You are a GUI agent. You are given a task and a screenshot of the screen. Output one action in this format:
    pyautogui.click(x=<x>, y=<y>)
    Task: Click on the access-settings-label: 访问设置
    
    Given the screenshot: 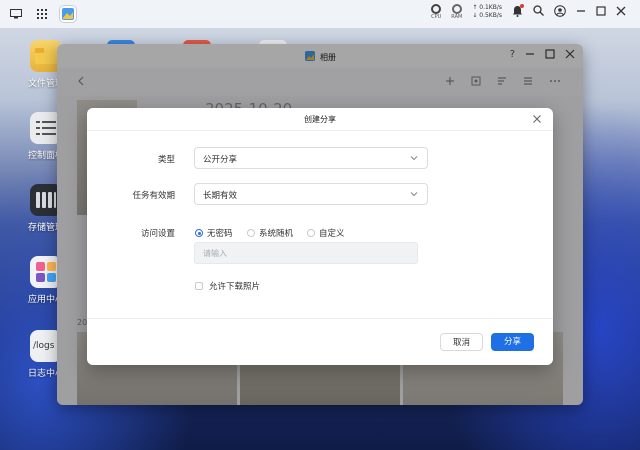 What is the action you would take?
    pyautogui.click(x=157, y=234)
    